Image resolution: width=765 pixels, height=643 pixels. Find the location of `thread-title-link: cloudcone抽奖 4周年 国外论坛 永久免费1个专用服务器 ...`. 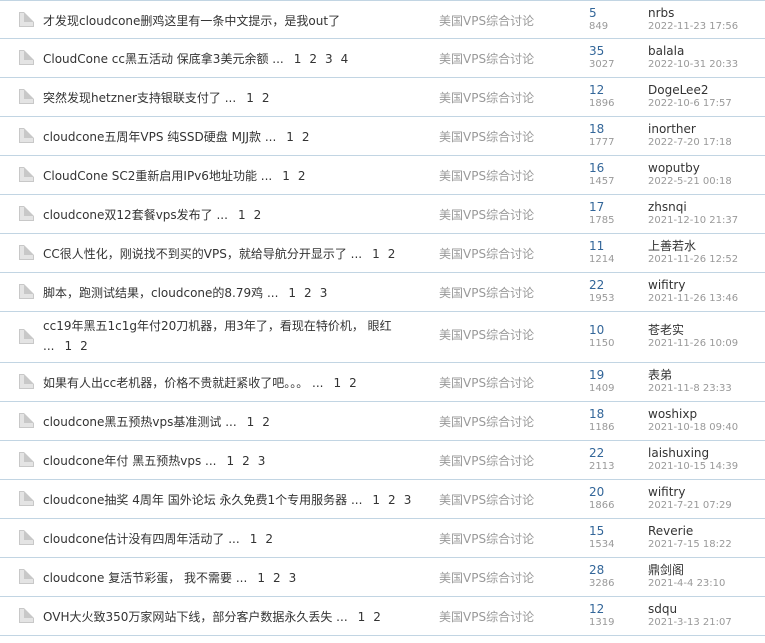

thread-title-link: cloudcone抽奖 4周年 国外论坛 永久免费1个专用服务器 ... is located at coordinates (202, 500).